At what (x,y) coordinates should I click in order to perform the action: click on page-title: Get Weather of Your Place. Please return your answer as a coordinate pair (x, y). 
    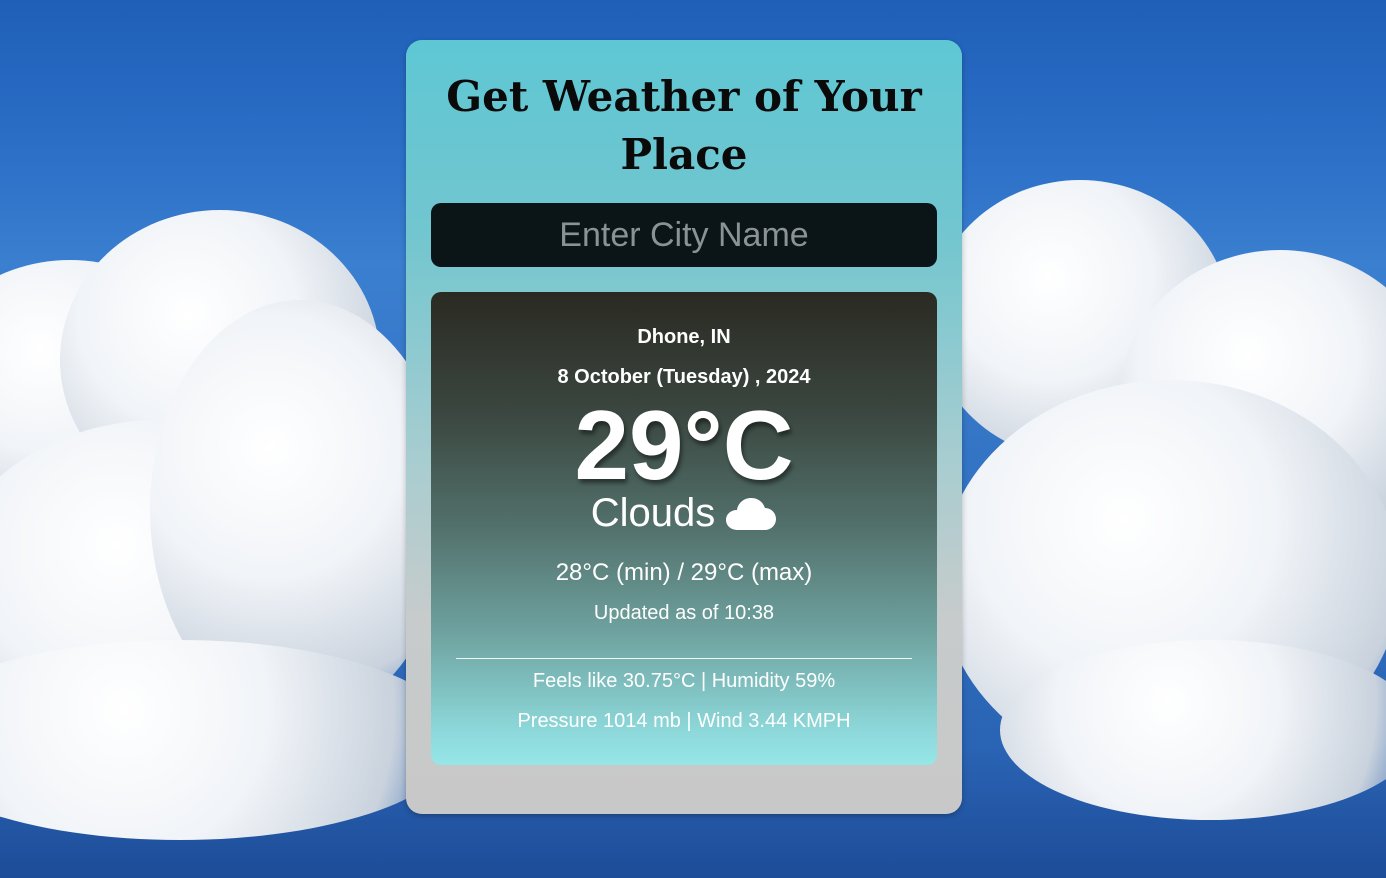
    Looking at the image, I should click on (684, 125).